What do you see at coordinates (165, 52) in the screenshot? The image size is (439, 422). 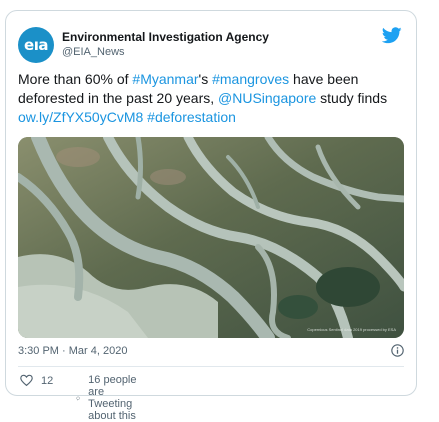 I see `author-handle: @EIA_News` at bounding box center [165, 52].